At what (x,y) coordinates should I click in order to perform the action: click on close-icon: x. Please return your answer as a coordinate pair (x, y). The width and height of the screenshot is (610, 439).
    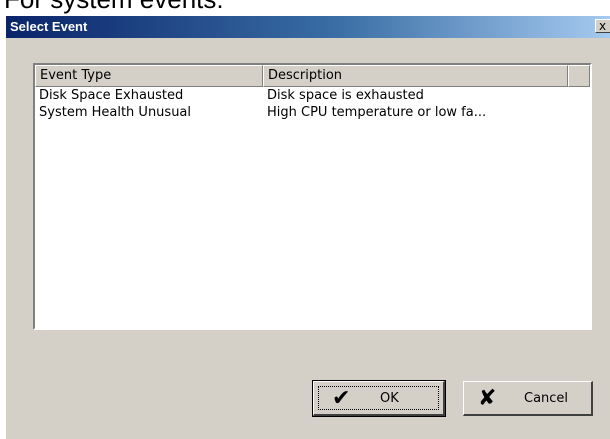
    Looking at the image, I should click on (603, 26).